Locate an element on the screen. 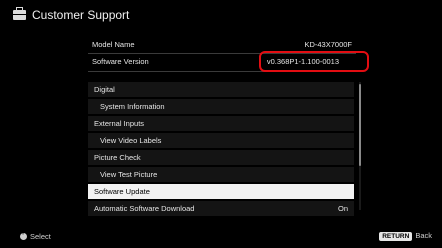 Image resolution: width=442 pixels, height=248 pixels. model-name-value: KD-43X7000F is located at coordinates (328, 44).